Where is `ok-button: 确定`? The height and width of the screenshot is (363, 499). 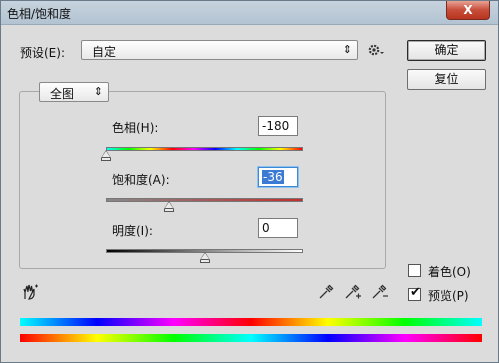 ok-button: 确定 is located at coordinates (446, 50).